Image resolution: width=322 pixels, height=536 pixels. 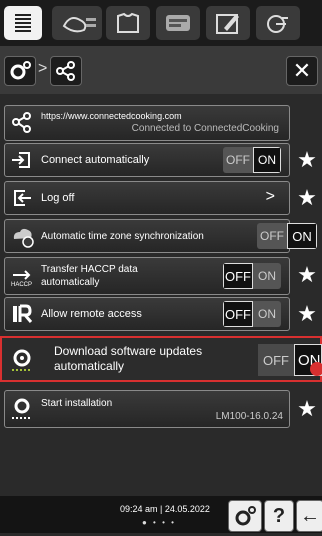 I want to click on transfer-haccp-label: Transfer HACCP data automatically, so click(x=89, y=276).